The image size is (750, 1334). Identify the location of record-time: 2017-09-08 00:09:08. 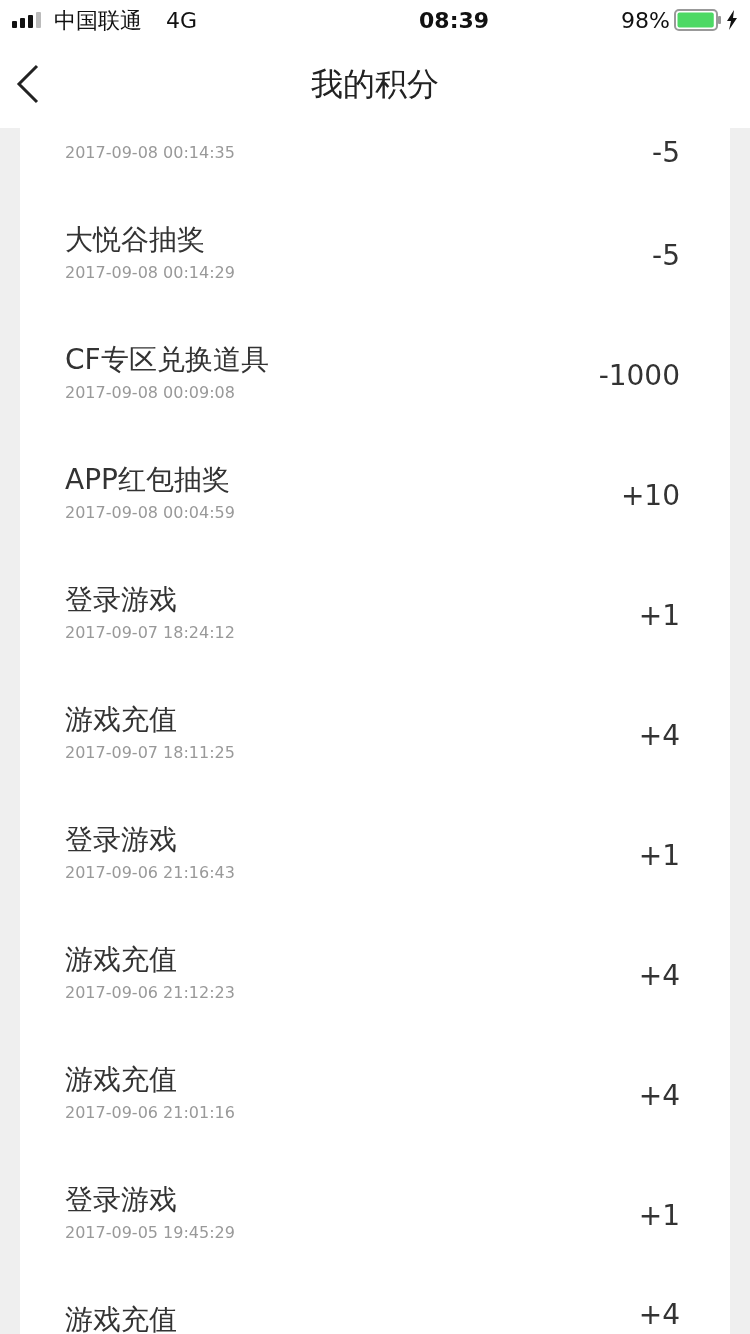
(150, 392).